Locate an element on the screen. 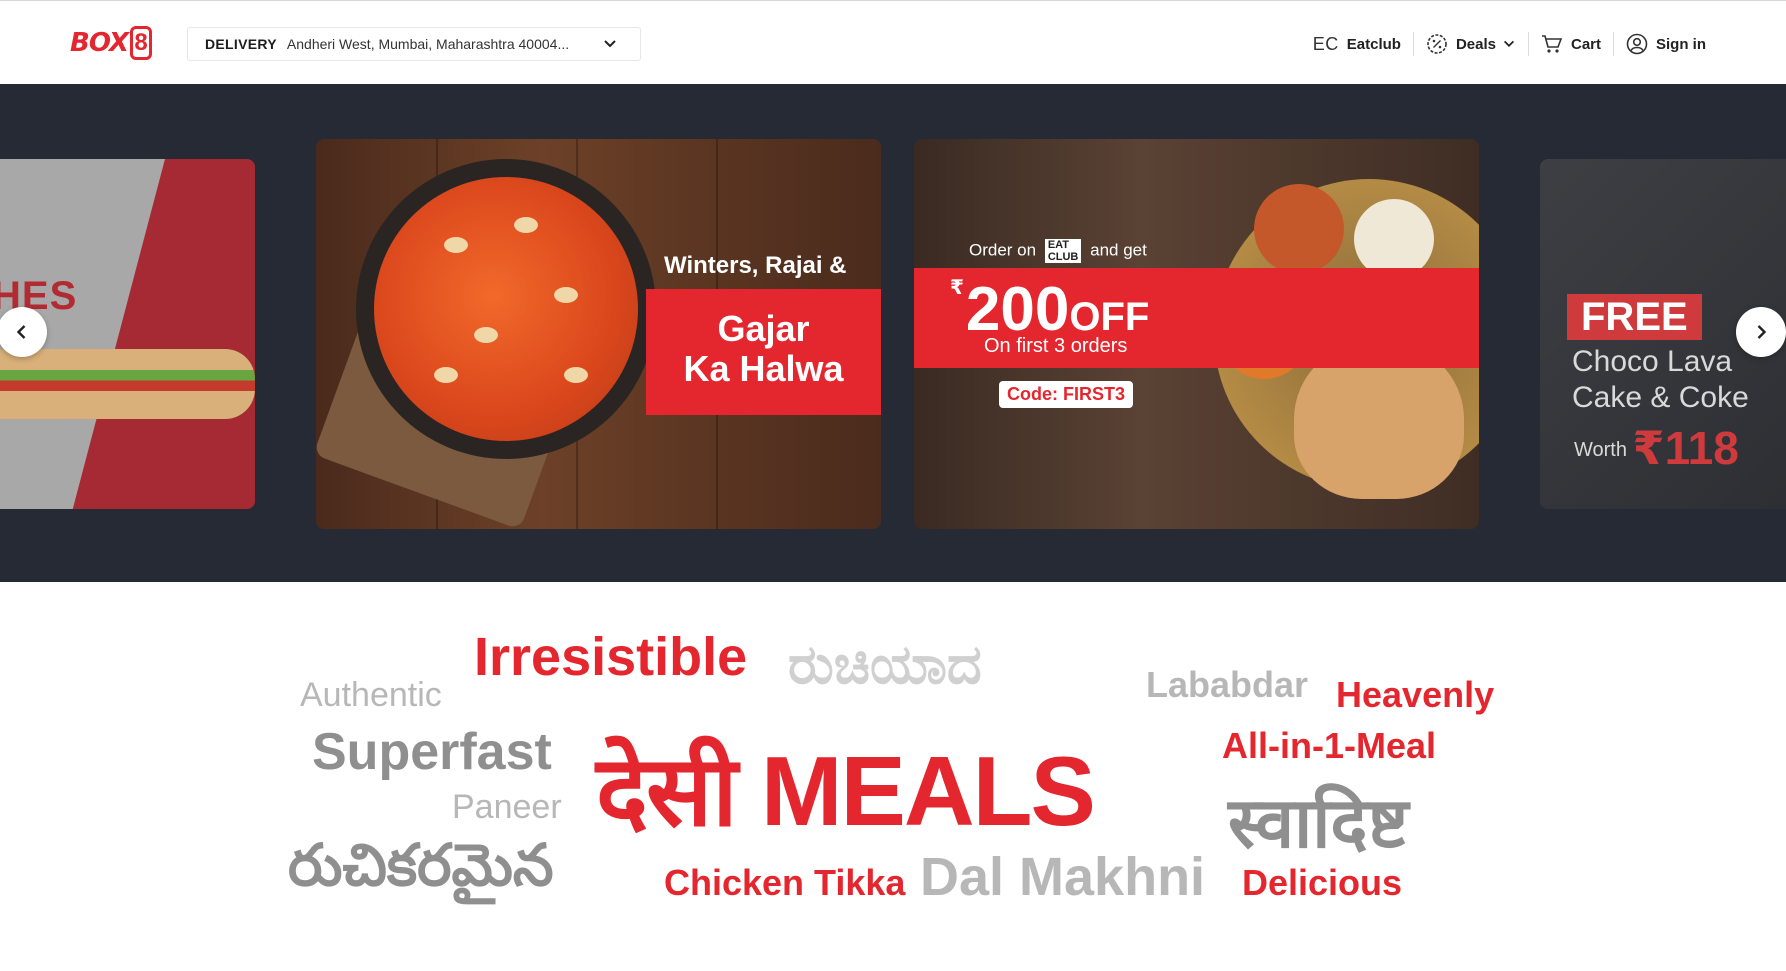 The image size is (1786, 971). nav-cart-label: Cart is located at coordinates (1585, 44).